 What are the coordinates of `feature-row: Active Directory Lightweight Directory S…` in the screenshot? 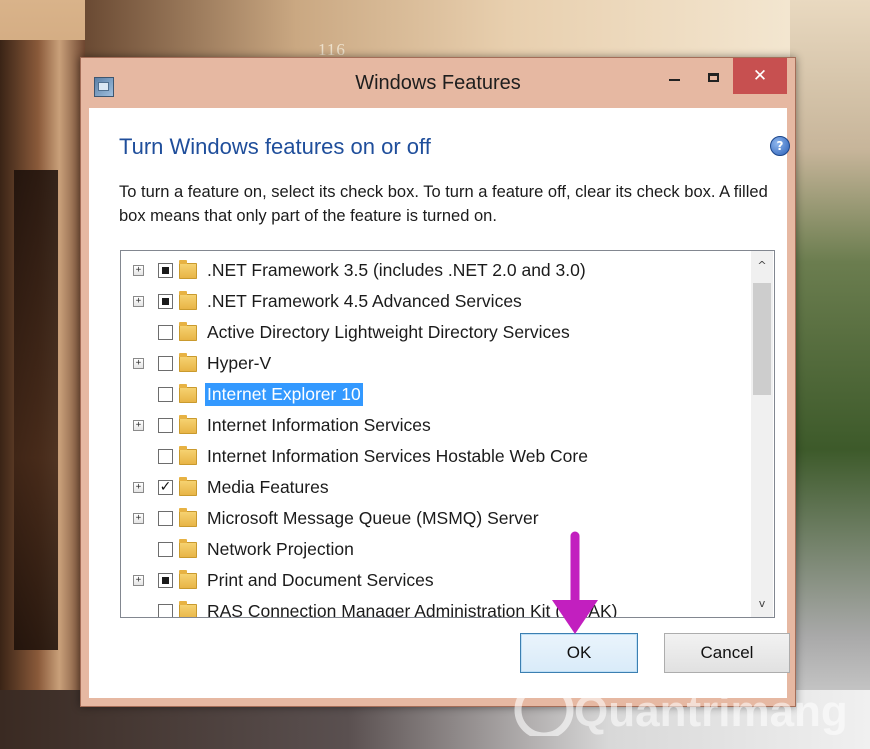 It's located at (436, 332).